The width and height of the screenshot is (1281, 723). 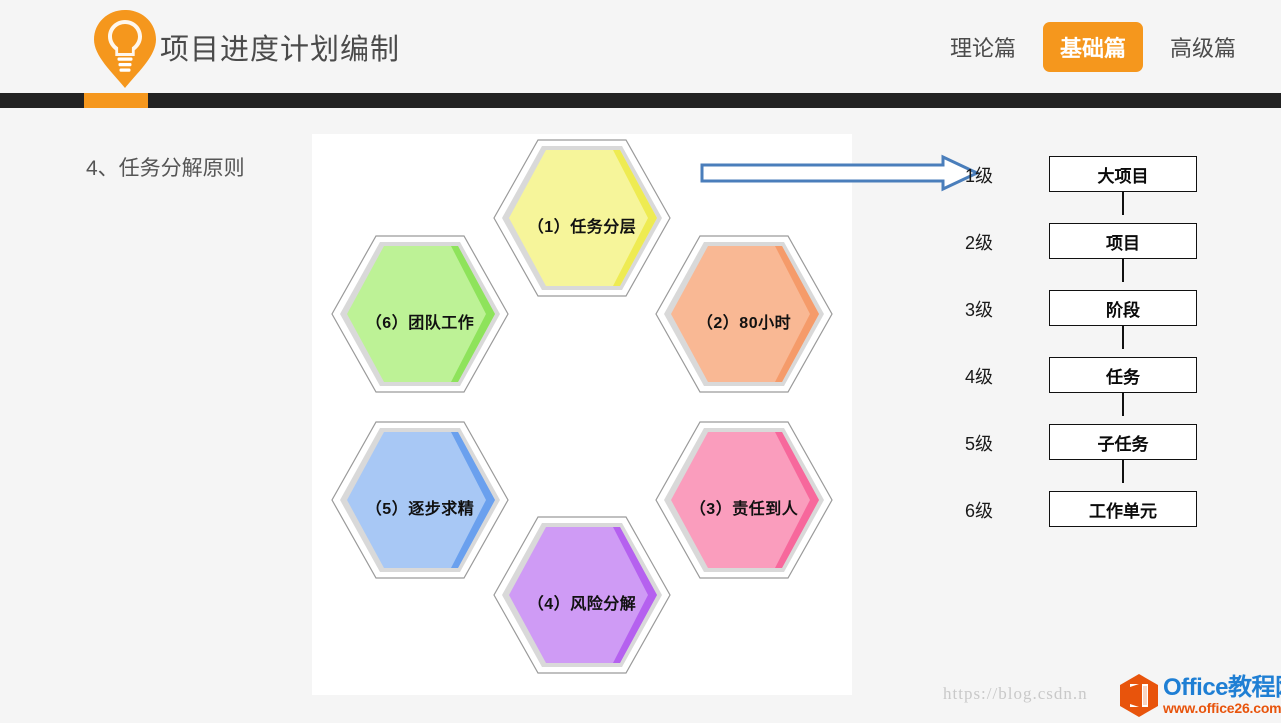 I want to click on hexagon-label-3: （3）责任到人, so click(x=744, y=509).